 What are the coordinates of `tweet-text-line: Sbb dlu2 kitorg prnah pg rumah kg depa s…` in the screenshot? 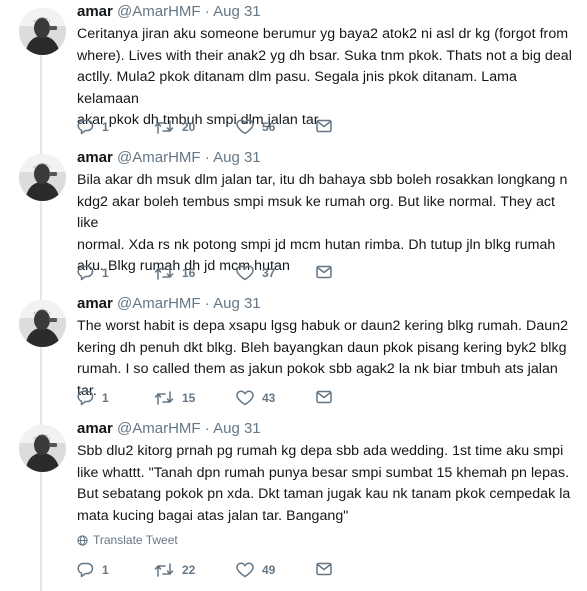 It's located at (320, 451).